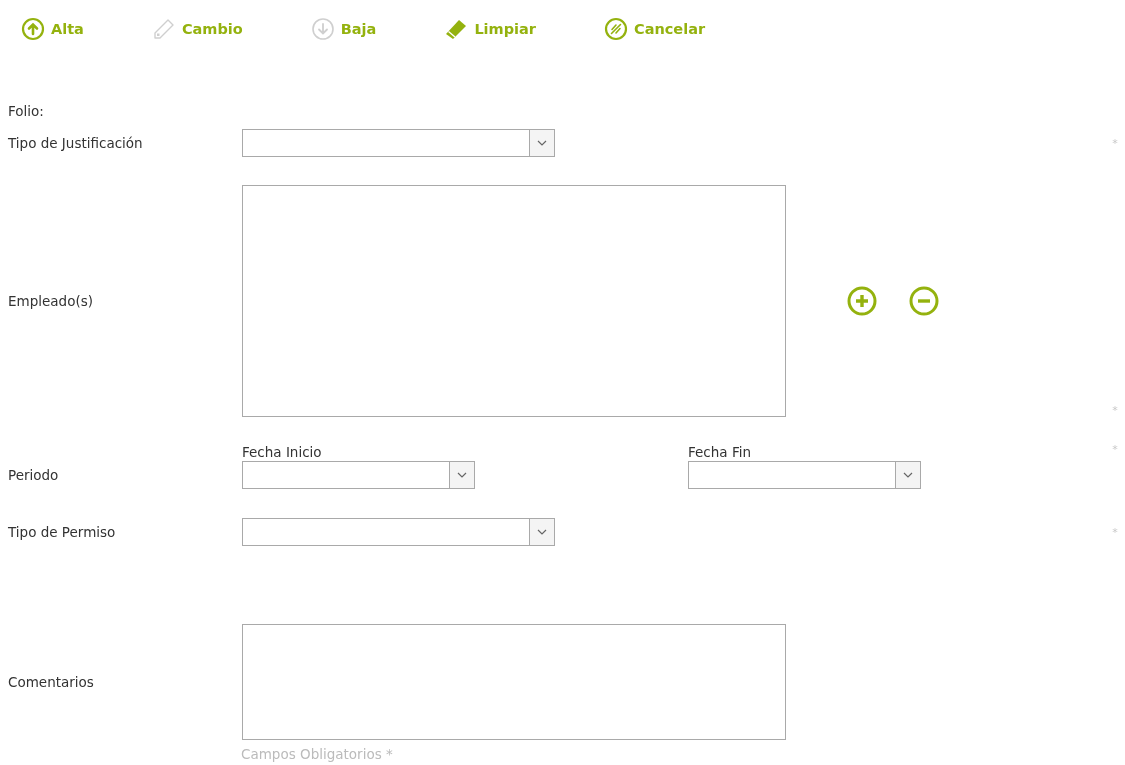 This screenshot has width=1125, height=765. Describe the element at coordinates (317, 754) in the screenshot. I see `required-note: Campos Obligatorios *` at that location.